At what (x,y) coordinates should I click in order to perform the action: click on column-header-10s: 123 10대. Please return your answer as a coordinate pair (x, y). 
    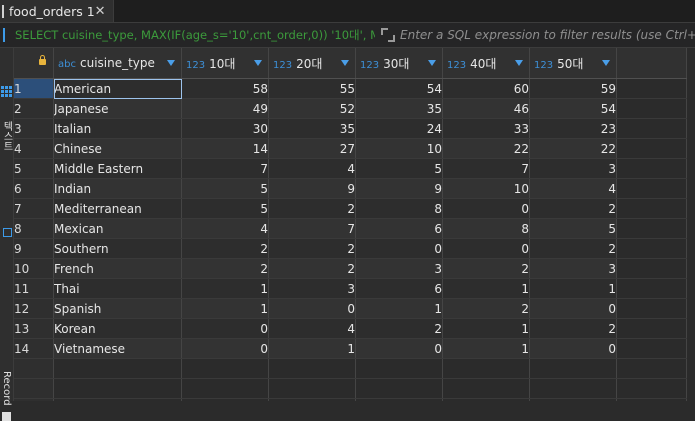
    Looking at the image, I should click on (225, 63).